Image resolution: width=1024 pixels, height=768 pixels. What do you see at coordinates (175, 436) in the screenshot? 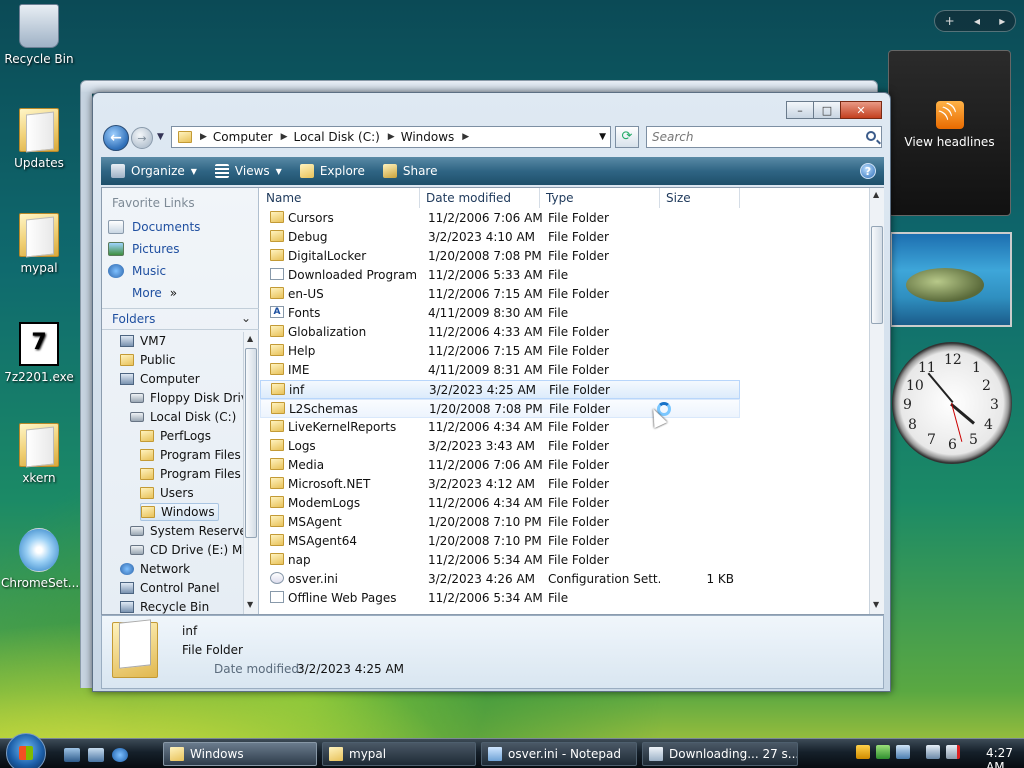
I see `tree-item-perflogs: PerfLogs` at bounding box center [175, 436].